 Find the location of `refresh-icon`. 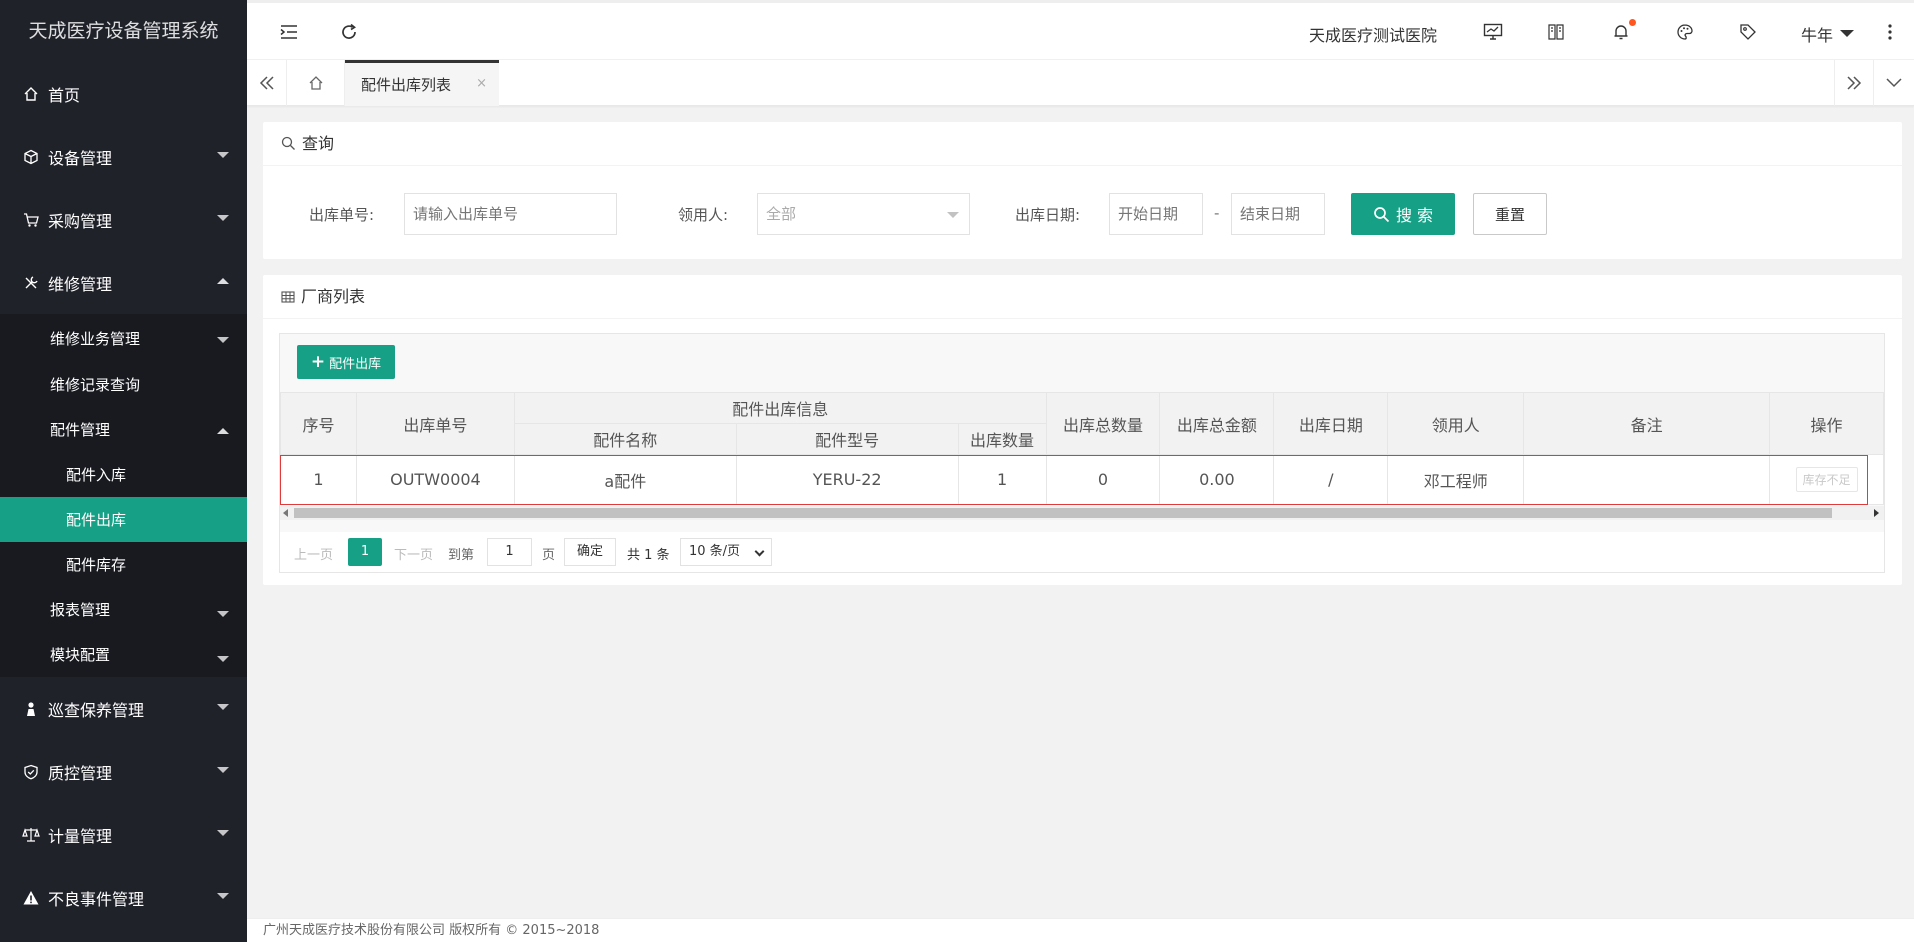

refresh-icon is located at coordinates (349, 32).